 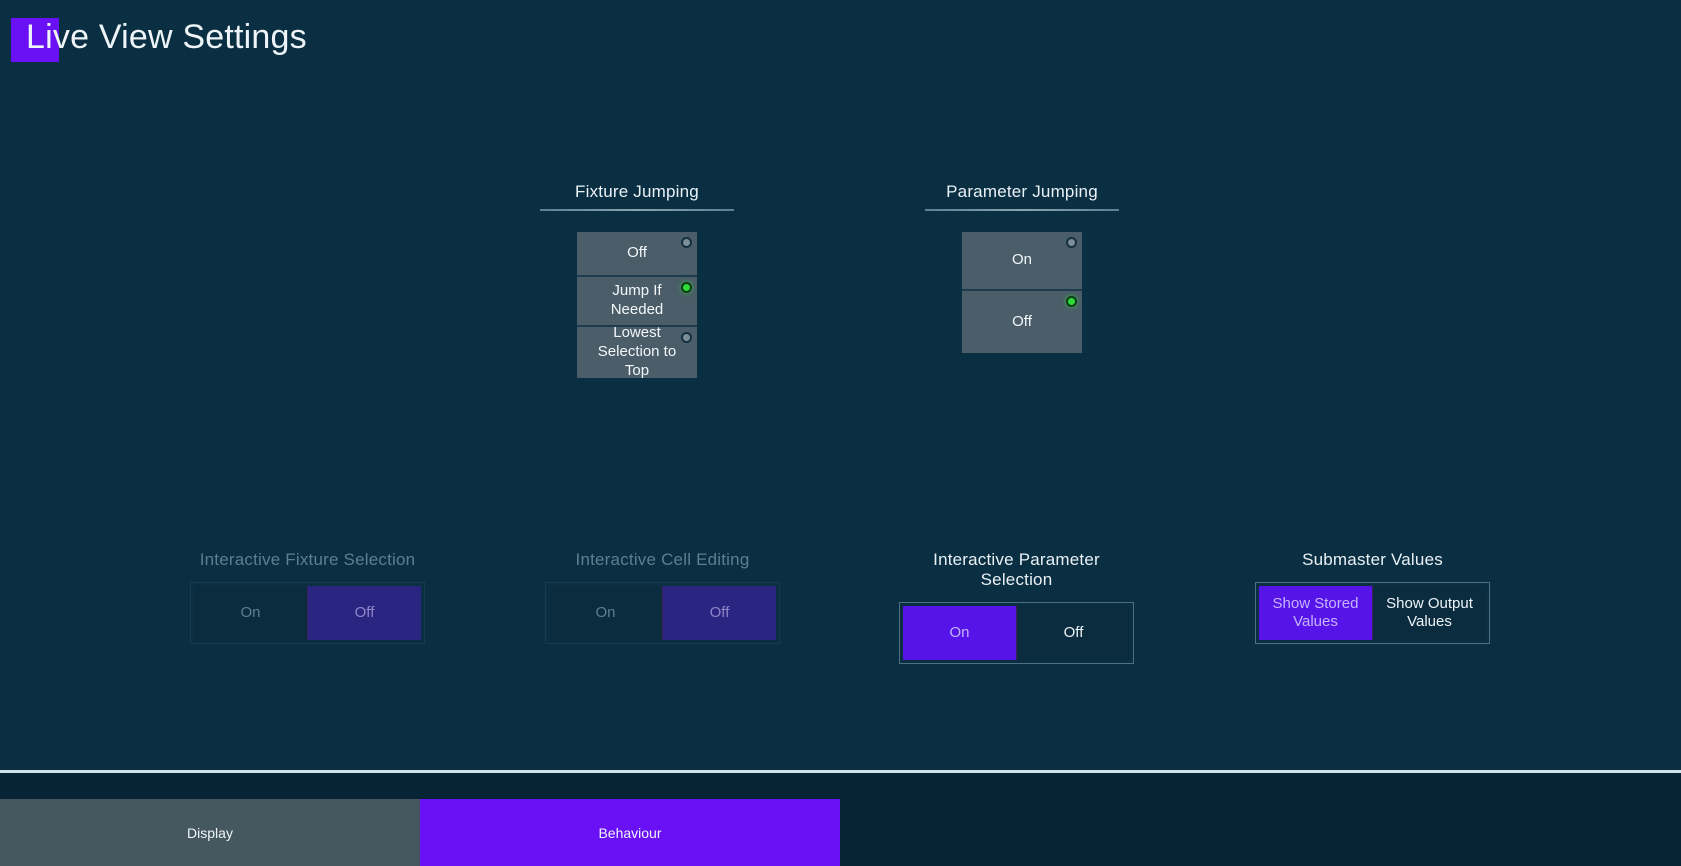 I want to click on group-interactive-parameter-selection: Interactive Parameter Selection On Off, so click(x=1016, y=607).